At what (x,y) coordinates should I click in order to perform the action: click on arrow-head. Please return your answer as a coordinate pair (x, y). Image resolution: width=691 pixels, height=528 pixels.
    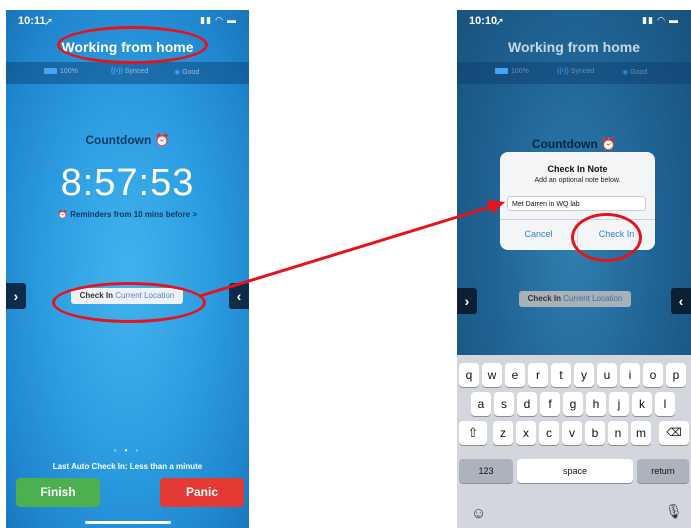
    Looking at the image, I should click on (496, 207).